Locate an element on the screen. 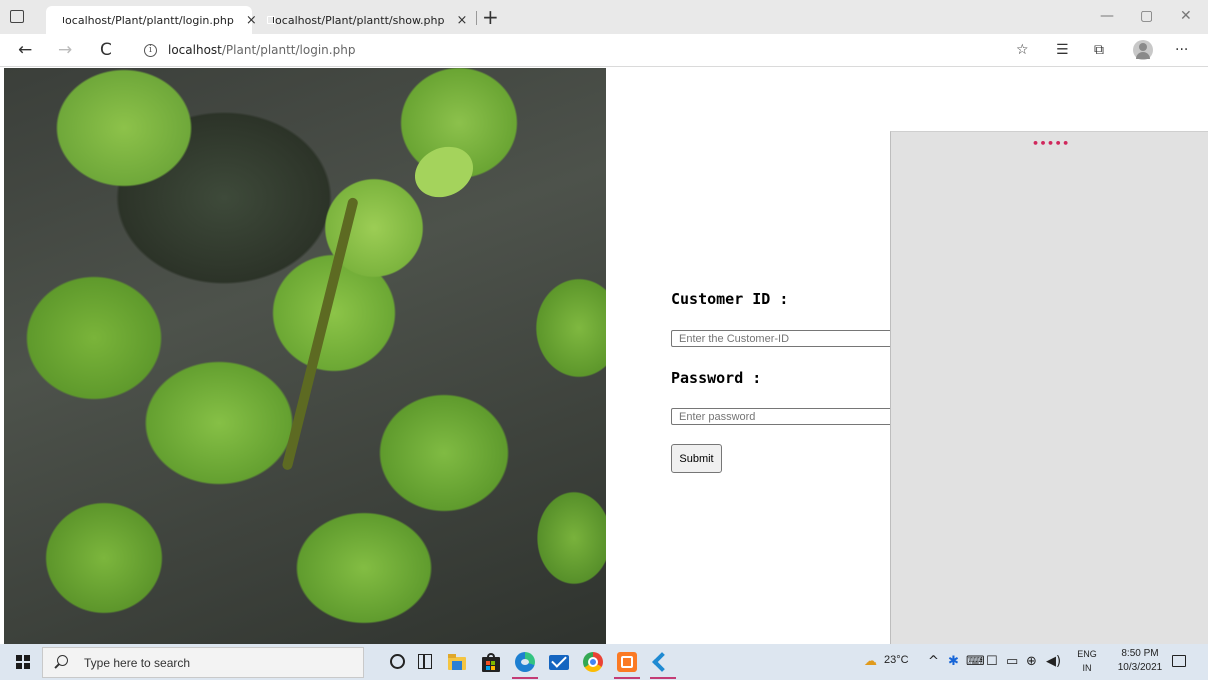  tab-login: localhost/Plant/plantt/login.php × is located at coordinates (151, 20).